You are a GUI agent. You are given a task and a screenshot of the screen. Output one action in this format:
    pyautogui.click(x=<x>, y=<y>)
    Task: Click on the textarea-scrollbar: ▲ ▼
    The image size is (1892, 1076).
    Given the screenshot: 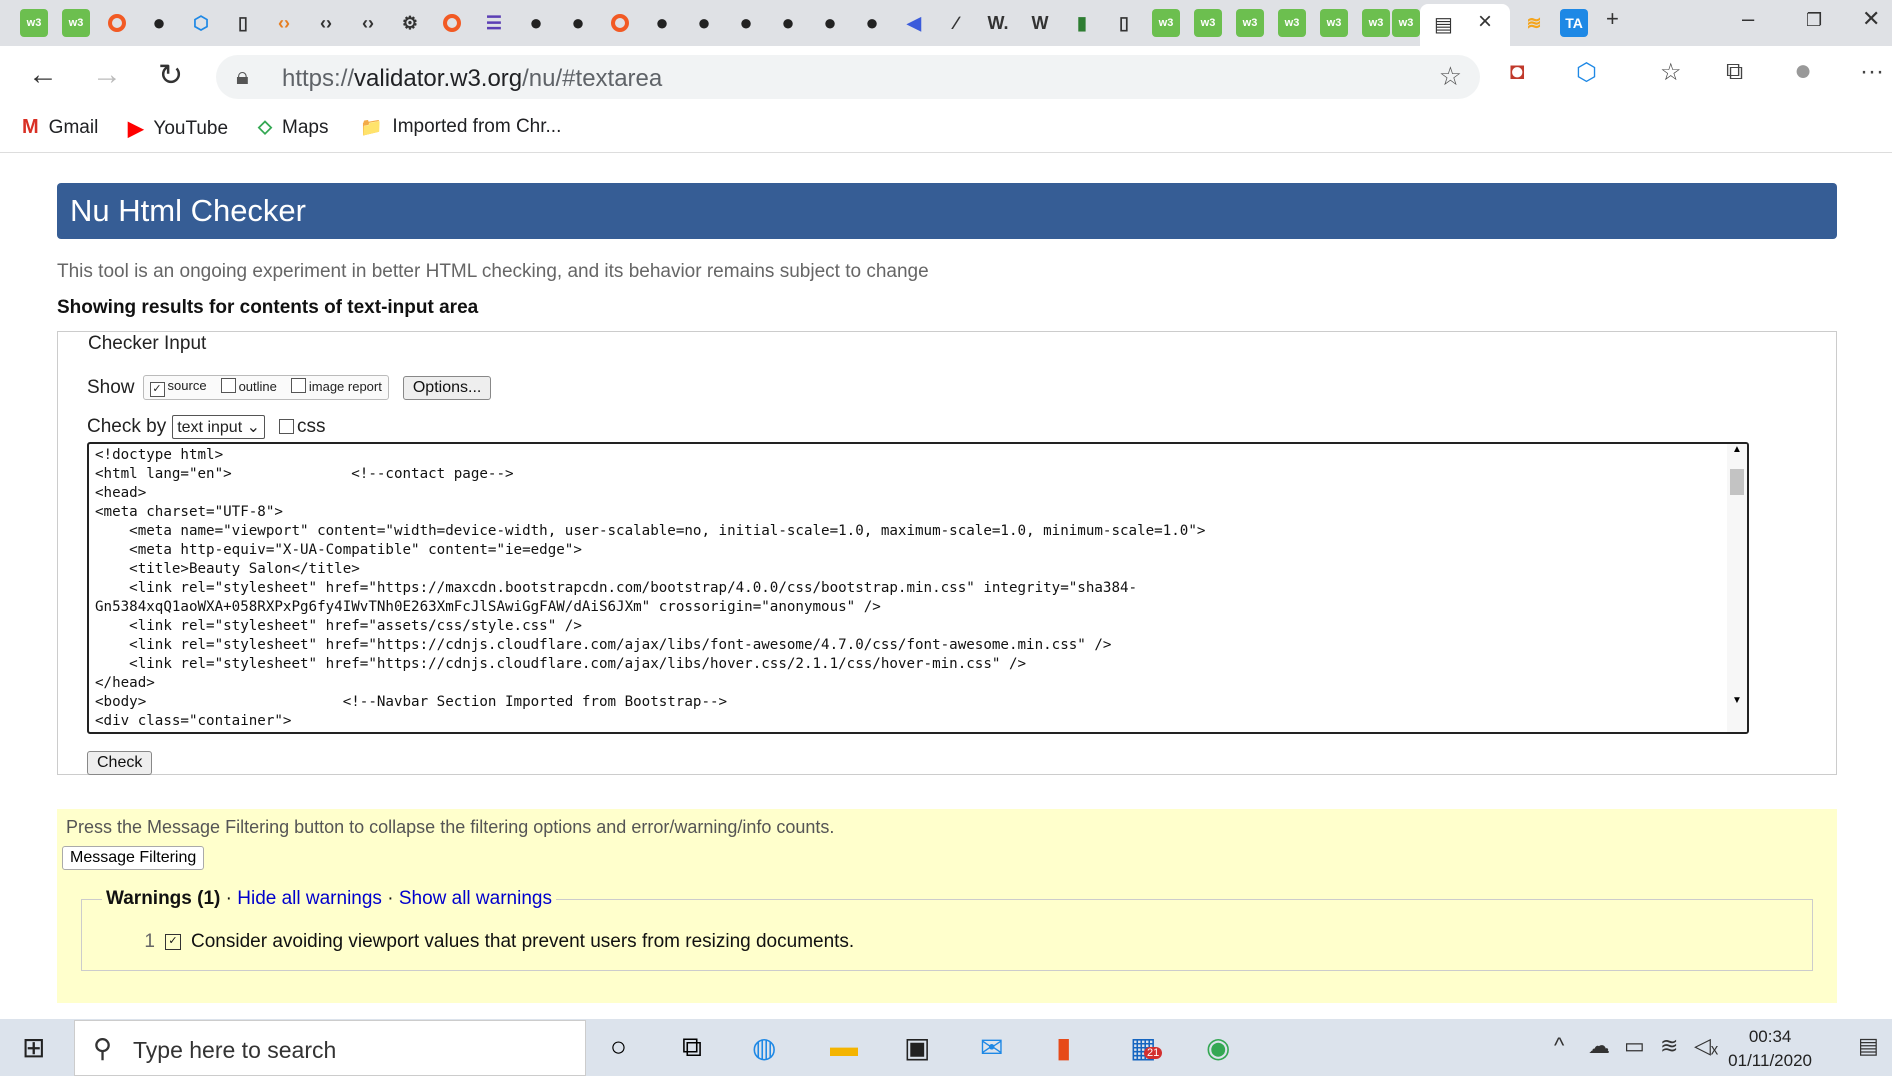 What is the action you would take?
    pyautogui.click(x=1737, y=588)
    